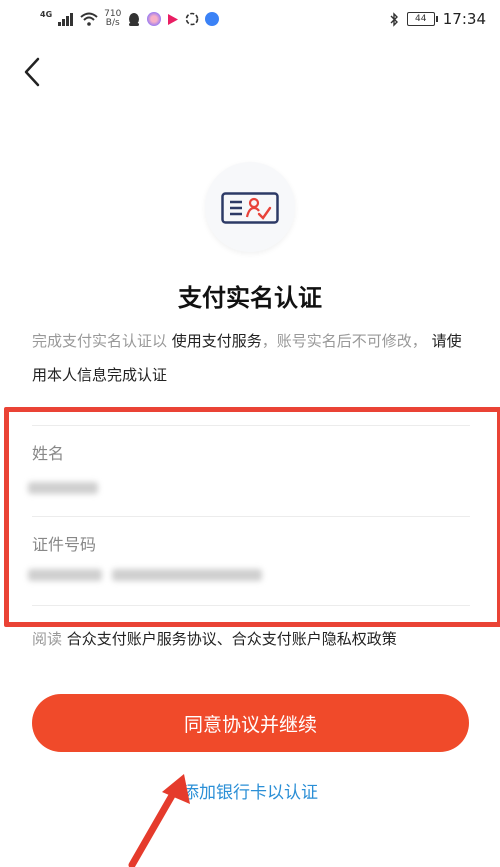 The image size is (500, 867). I want to click on wifi-icon, so click(89, 19).